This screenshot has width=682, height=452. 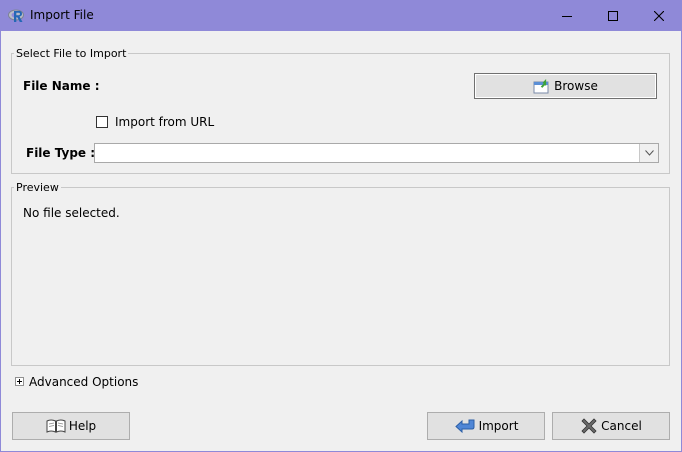 What do you see at coordinates (621, 426) in the screenshot?
I see `cancel-label: Cancel` at bounding box center [621, 426].